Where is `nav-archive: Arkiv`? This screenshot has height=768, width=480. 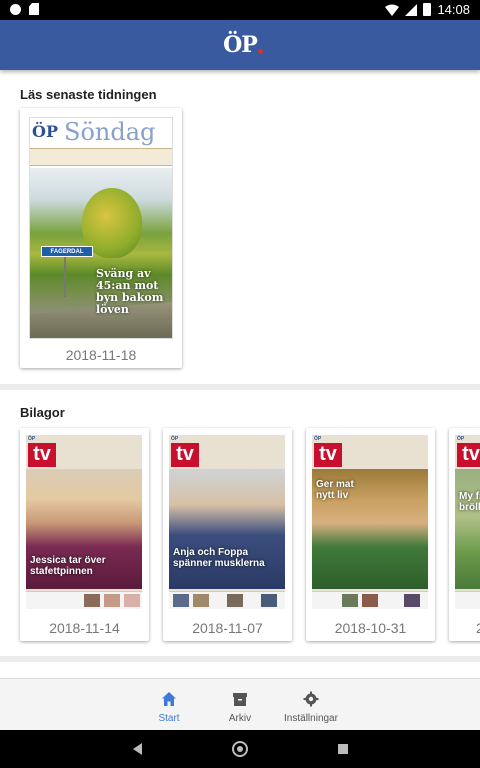 nav-archive: Arkiv is located at coordinates (240, 705).